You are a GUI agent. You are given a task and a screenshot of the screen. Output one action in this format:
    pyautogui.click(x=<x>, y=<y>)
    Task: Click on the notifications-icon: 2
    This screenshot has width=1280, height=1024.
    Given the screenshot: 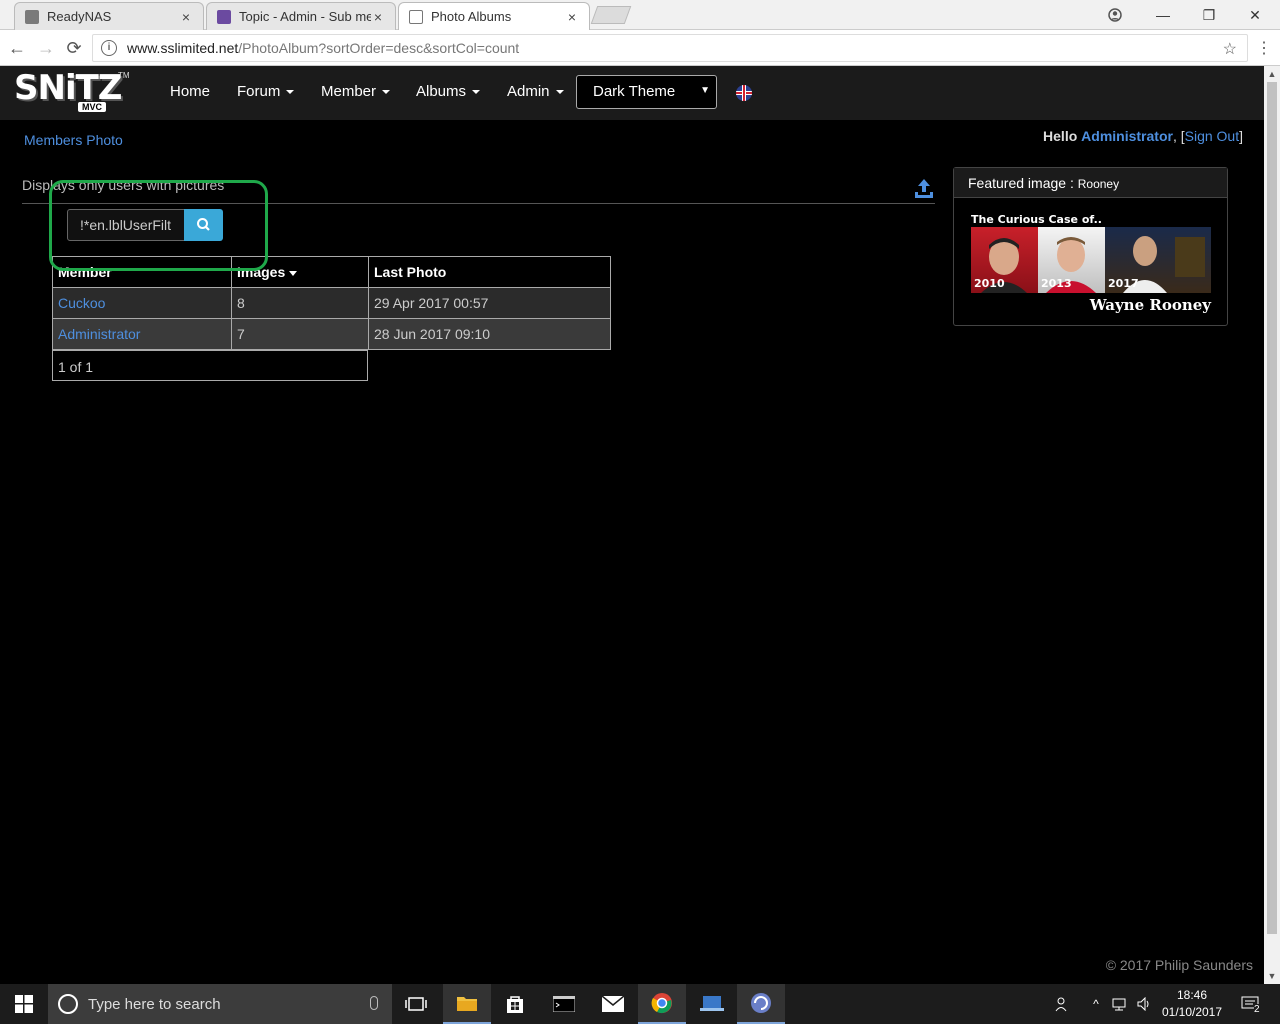 What is the action you would take?
    pyautogui.click(x=1250, y=1004)
    